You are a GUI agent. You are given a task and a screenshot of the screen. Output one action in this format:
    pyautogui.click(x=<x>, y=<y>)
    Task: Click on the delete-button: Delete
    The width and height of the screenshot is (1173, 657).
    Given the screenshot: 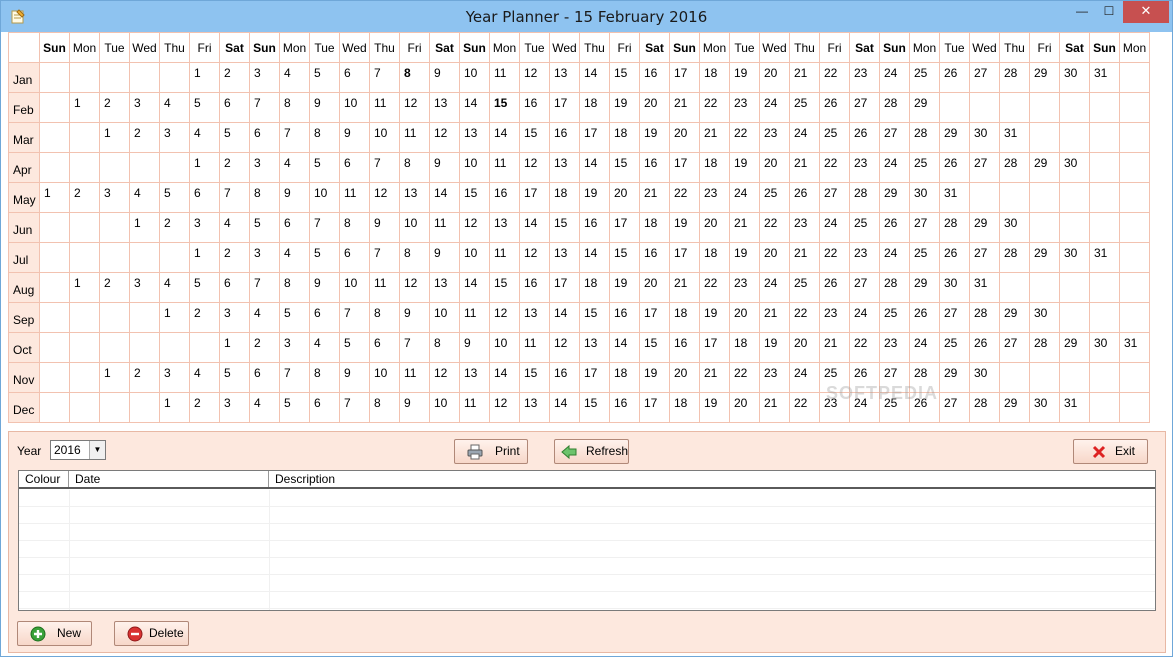 What is the action you would take?
    pyautogui.click(x=151, y=633)
    